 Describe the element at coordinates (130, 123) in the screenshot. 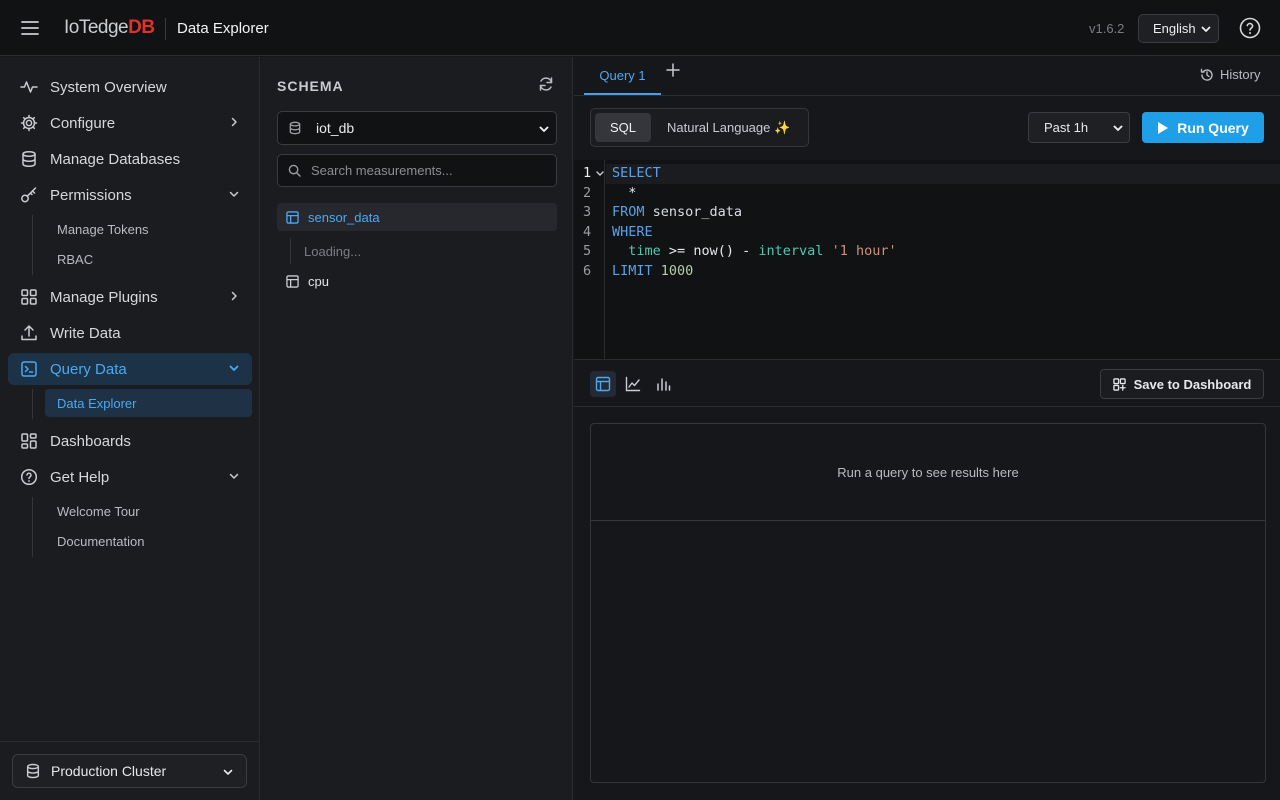

I see `sidebar-item-configure: Configure` at that location.